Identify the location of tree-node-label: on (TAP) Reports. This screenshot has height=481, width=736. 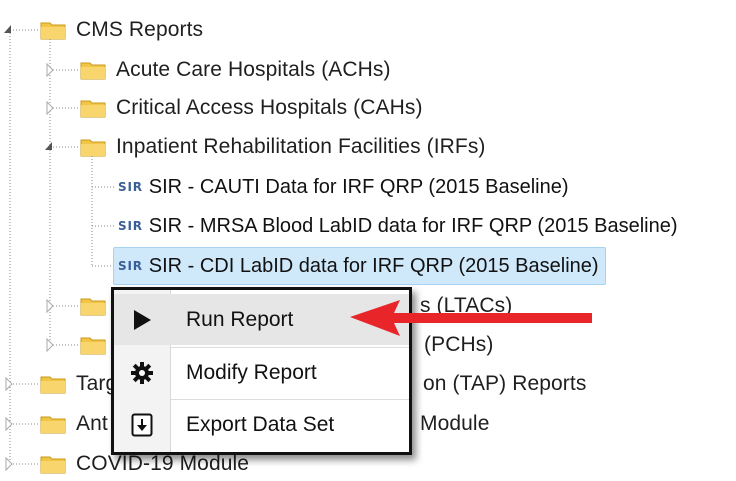
(505, 383).